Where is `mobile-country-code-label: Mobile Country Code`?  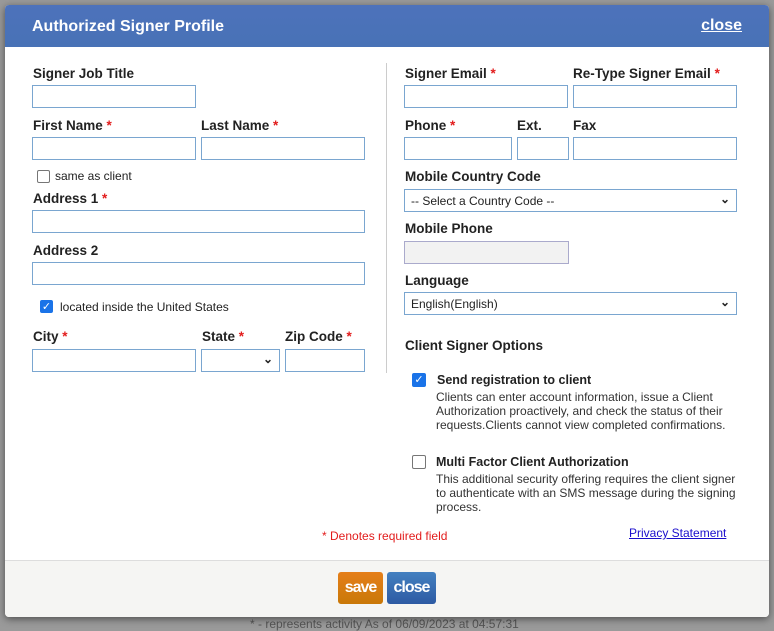 mobile-country-code-label: Mobile Country Code is located at coordinates (473, 176).